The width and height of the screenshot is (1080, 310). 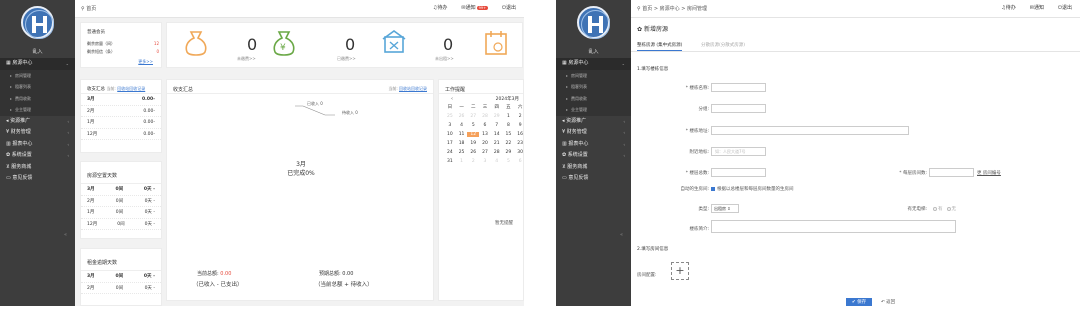 What do you see at coordinates (509, 125) in the screenshot?
I see `calendar-day: 8` at bounding box center [509, 125].